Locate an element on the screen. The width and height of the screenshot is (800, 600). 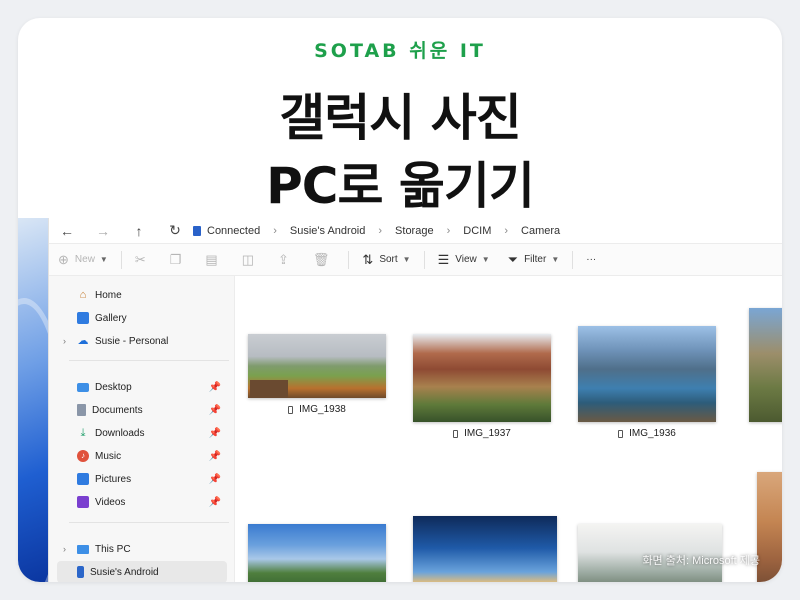
breadcrumb-storage: Storage is located at coordinates (414, 231).